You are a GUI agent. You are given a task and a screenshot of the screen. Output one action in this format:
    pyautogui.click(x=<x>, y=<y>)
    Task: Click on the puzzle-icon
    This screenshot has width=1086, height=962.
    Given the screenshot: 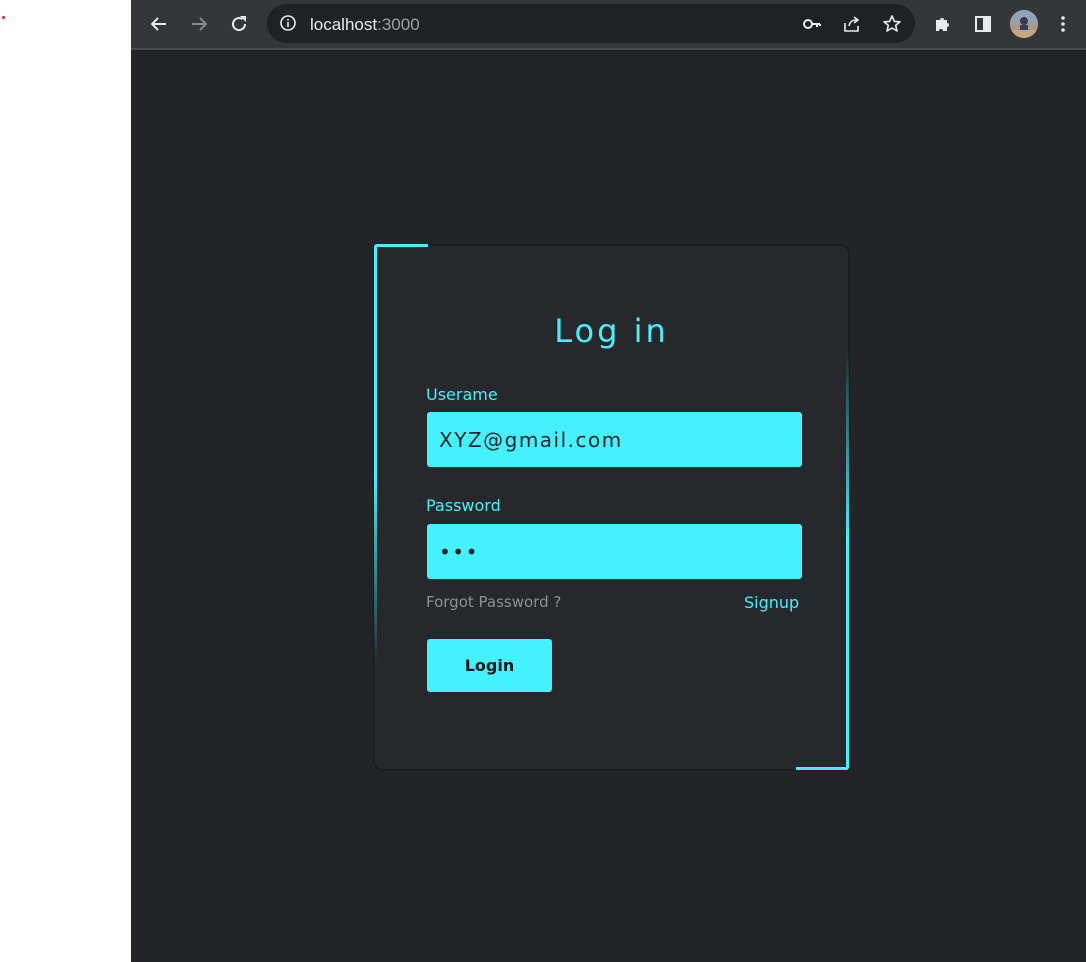 What is the action you would take?
    pyautogui.click(x=942, y=24)
    